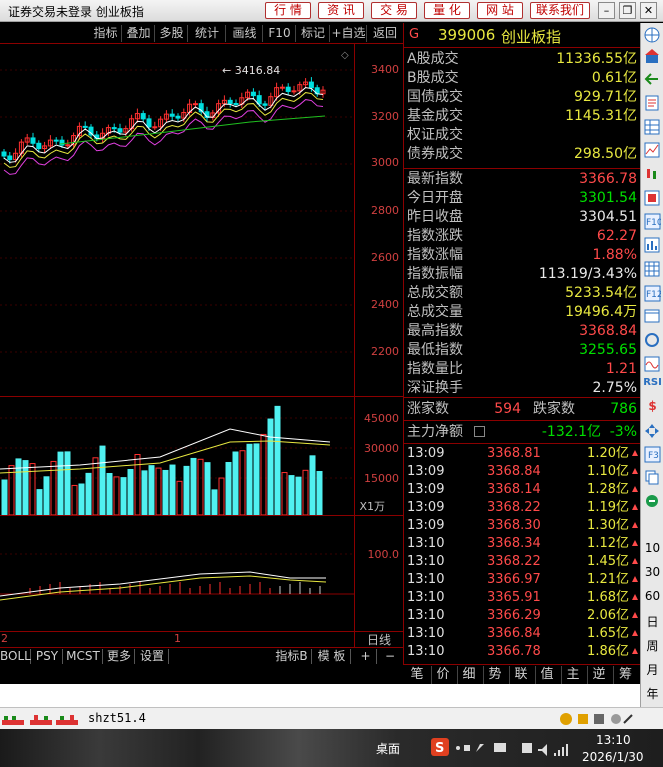 This screenshot has width=663, height=767. What do you see at coordinates (388, 748) in the screenshot?
I see `desktop-label: 桌面` at bounding box center [388, 748].